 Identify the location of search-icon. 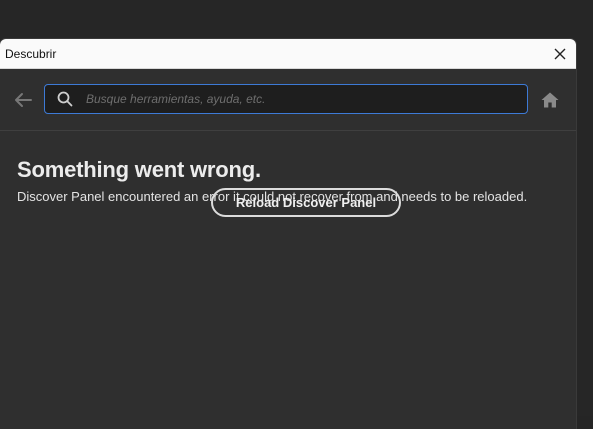
(65, 99).